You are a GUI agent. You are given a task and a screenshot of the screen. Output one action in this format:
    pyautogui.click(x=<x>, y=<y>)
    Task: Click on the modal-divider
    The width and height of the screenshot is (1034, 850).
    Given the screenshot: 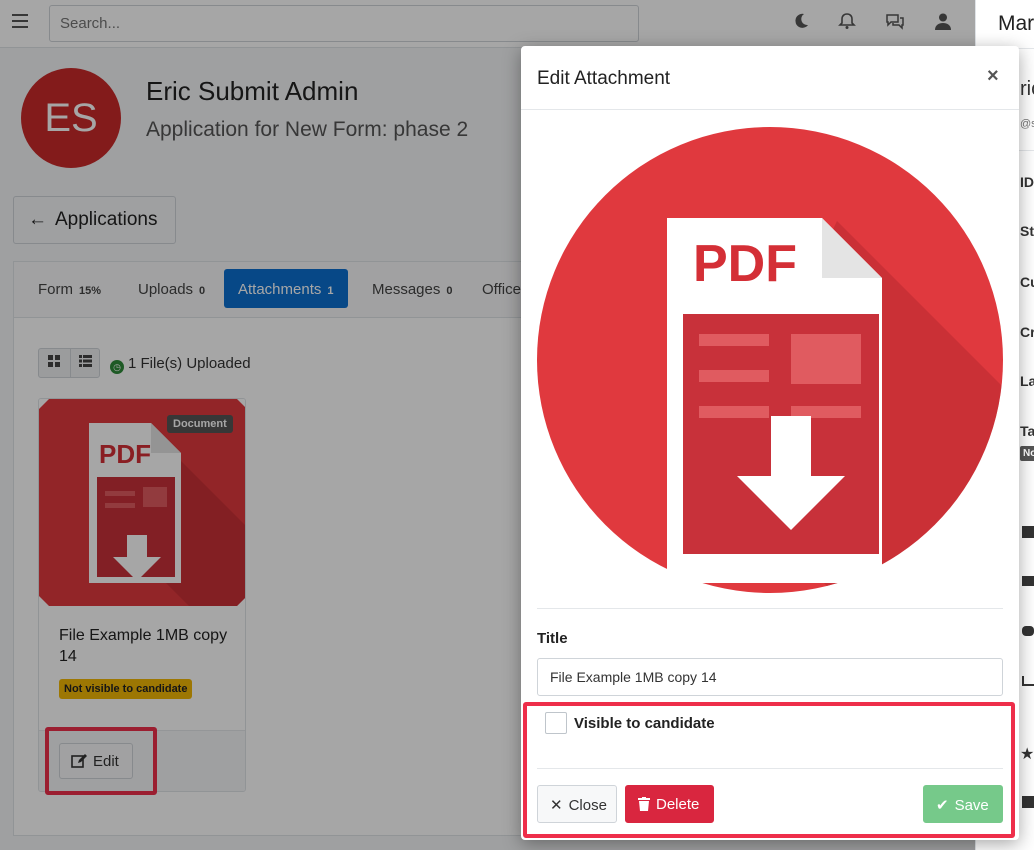 What is the action you would take?
    pyautogui.click(x=770, y=608)
    